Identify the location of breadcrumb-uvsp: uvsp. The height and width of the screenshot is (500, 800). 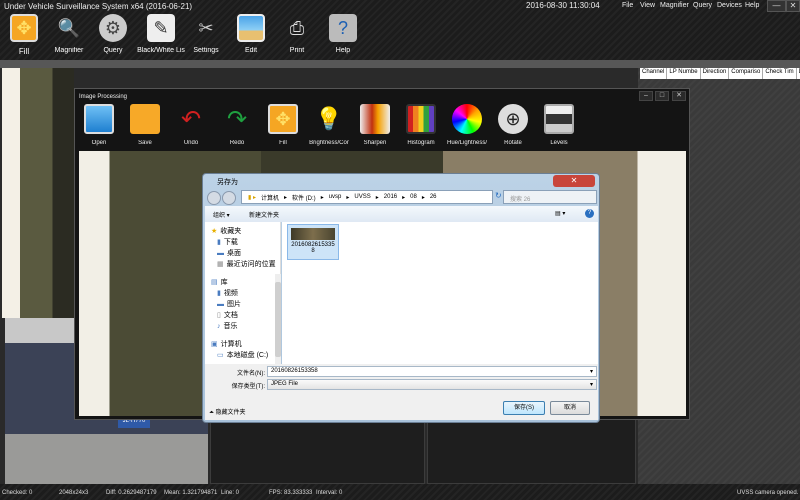
(335, 197).